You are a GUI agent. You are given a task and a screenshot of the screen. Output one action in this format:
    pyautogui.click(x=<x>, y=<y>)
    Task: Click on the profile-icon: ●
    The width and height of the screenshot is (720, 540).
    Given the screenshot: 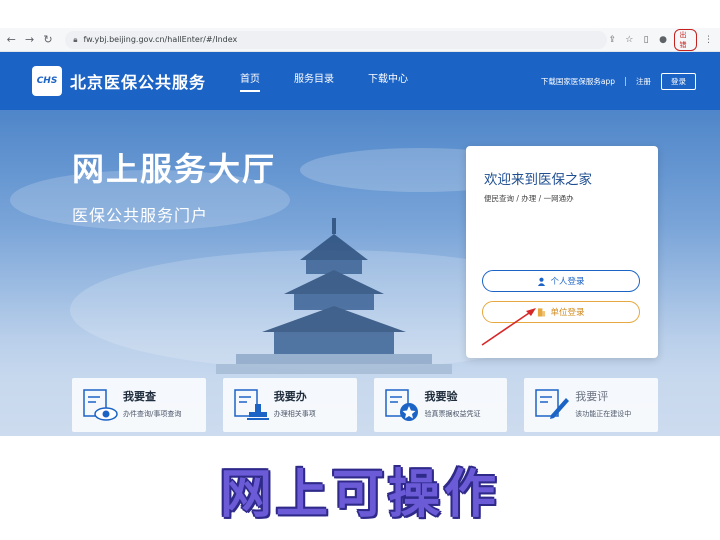 What is the action you would take?
    pyautogui.click(x=663, y=40)
    